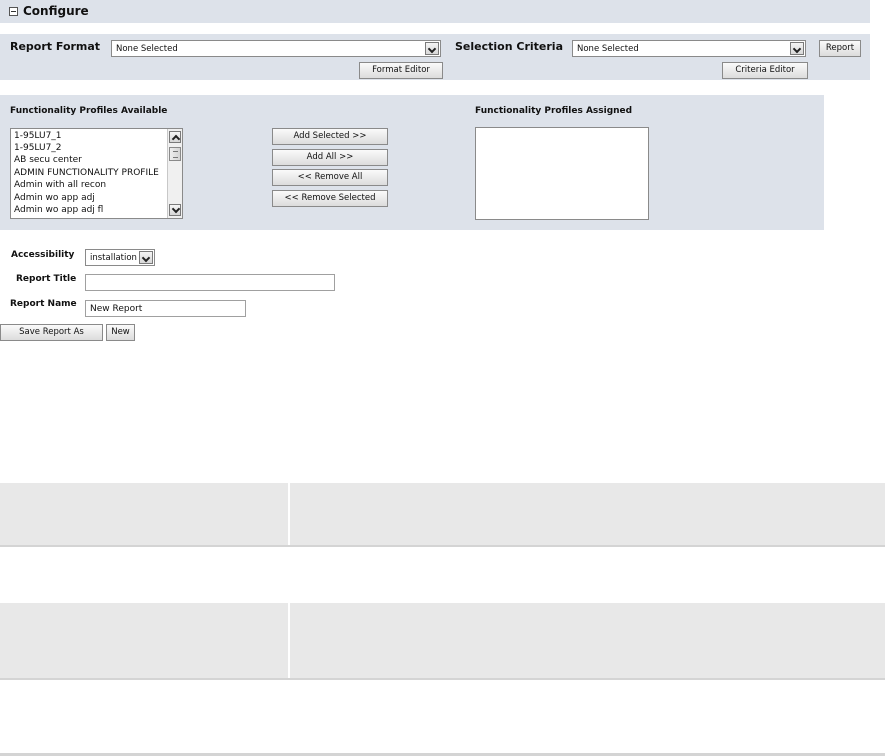 This screenshot has height=756, width=885. What do you see at coordinates (55, 46) in the screenshot?
I see `report-format-label: Report Format` at bounding box center [55, 46].